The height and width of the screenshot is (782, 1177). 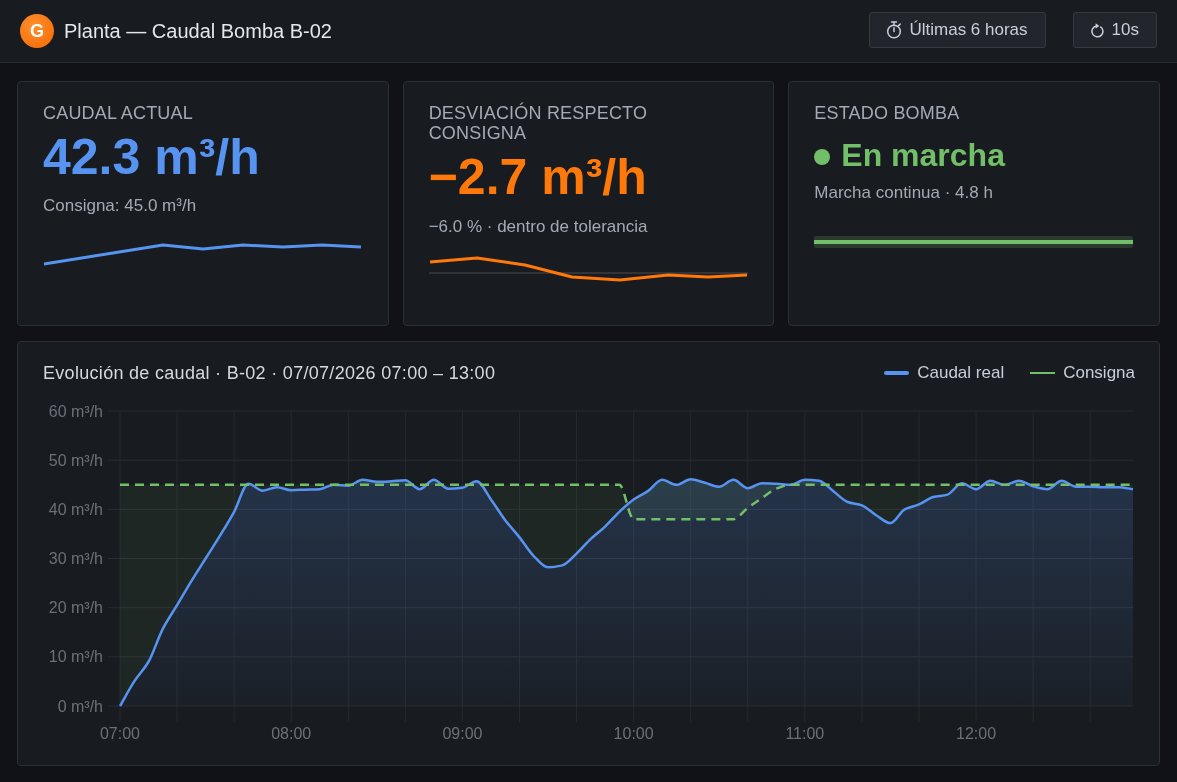 What do you see at coordinates (961, 373) in the screenshot?
I see `legend-label: Caudal real` at bounding box center [961, 373].